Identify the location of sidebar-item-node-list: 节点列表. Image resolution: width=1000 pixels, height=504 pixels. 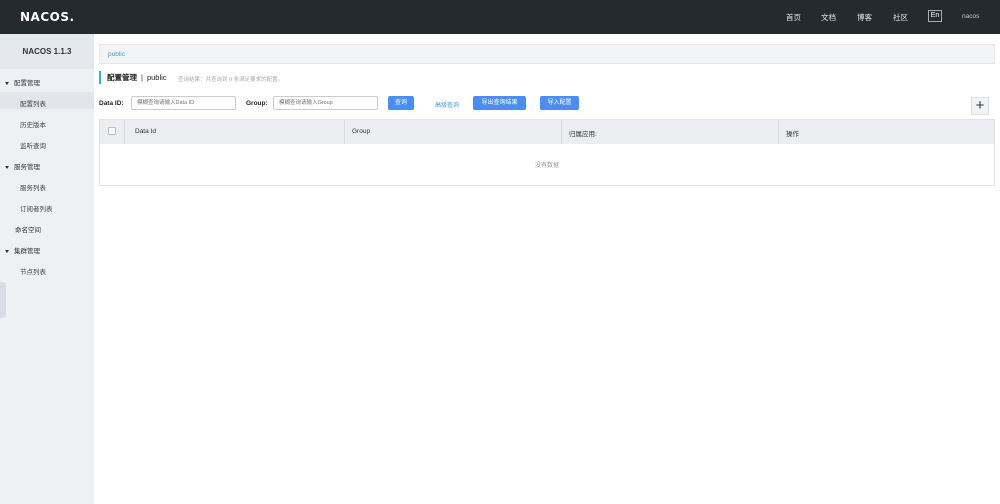
(33, 271).